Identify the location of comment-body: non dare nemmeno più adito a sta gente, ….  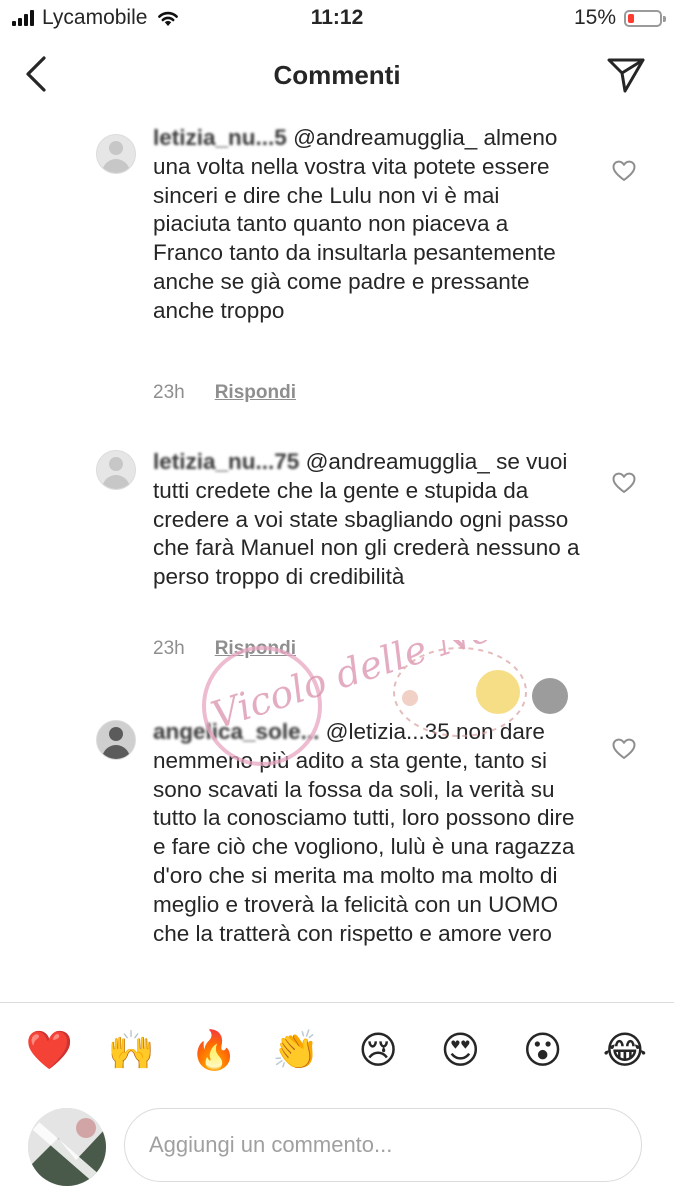
(364, 832).